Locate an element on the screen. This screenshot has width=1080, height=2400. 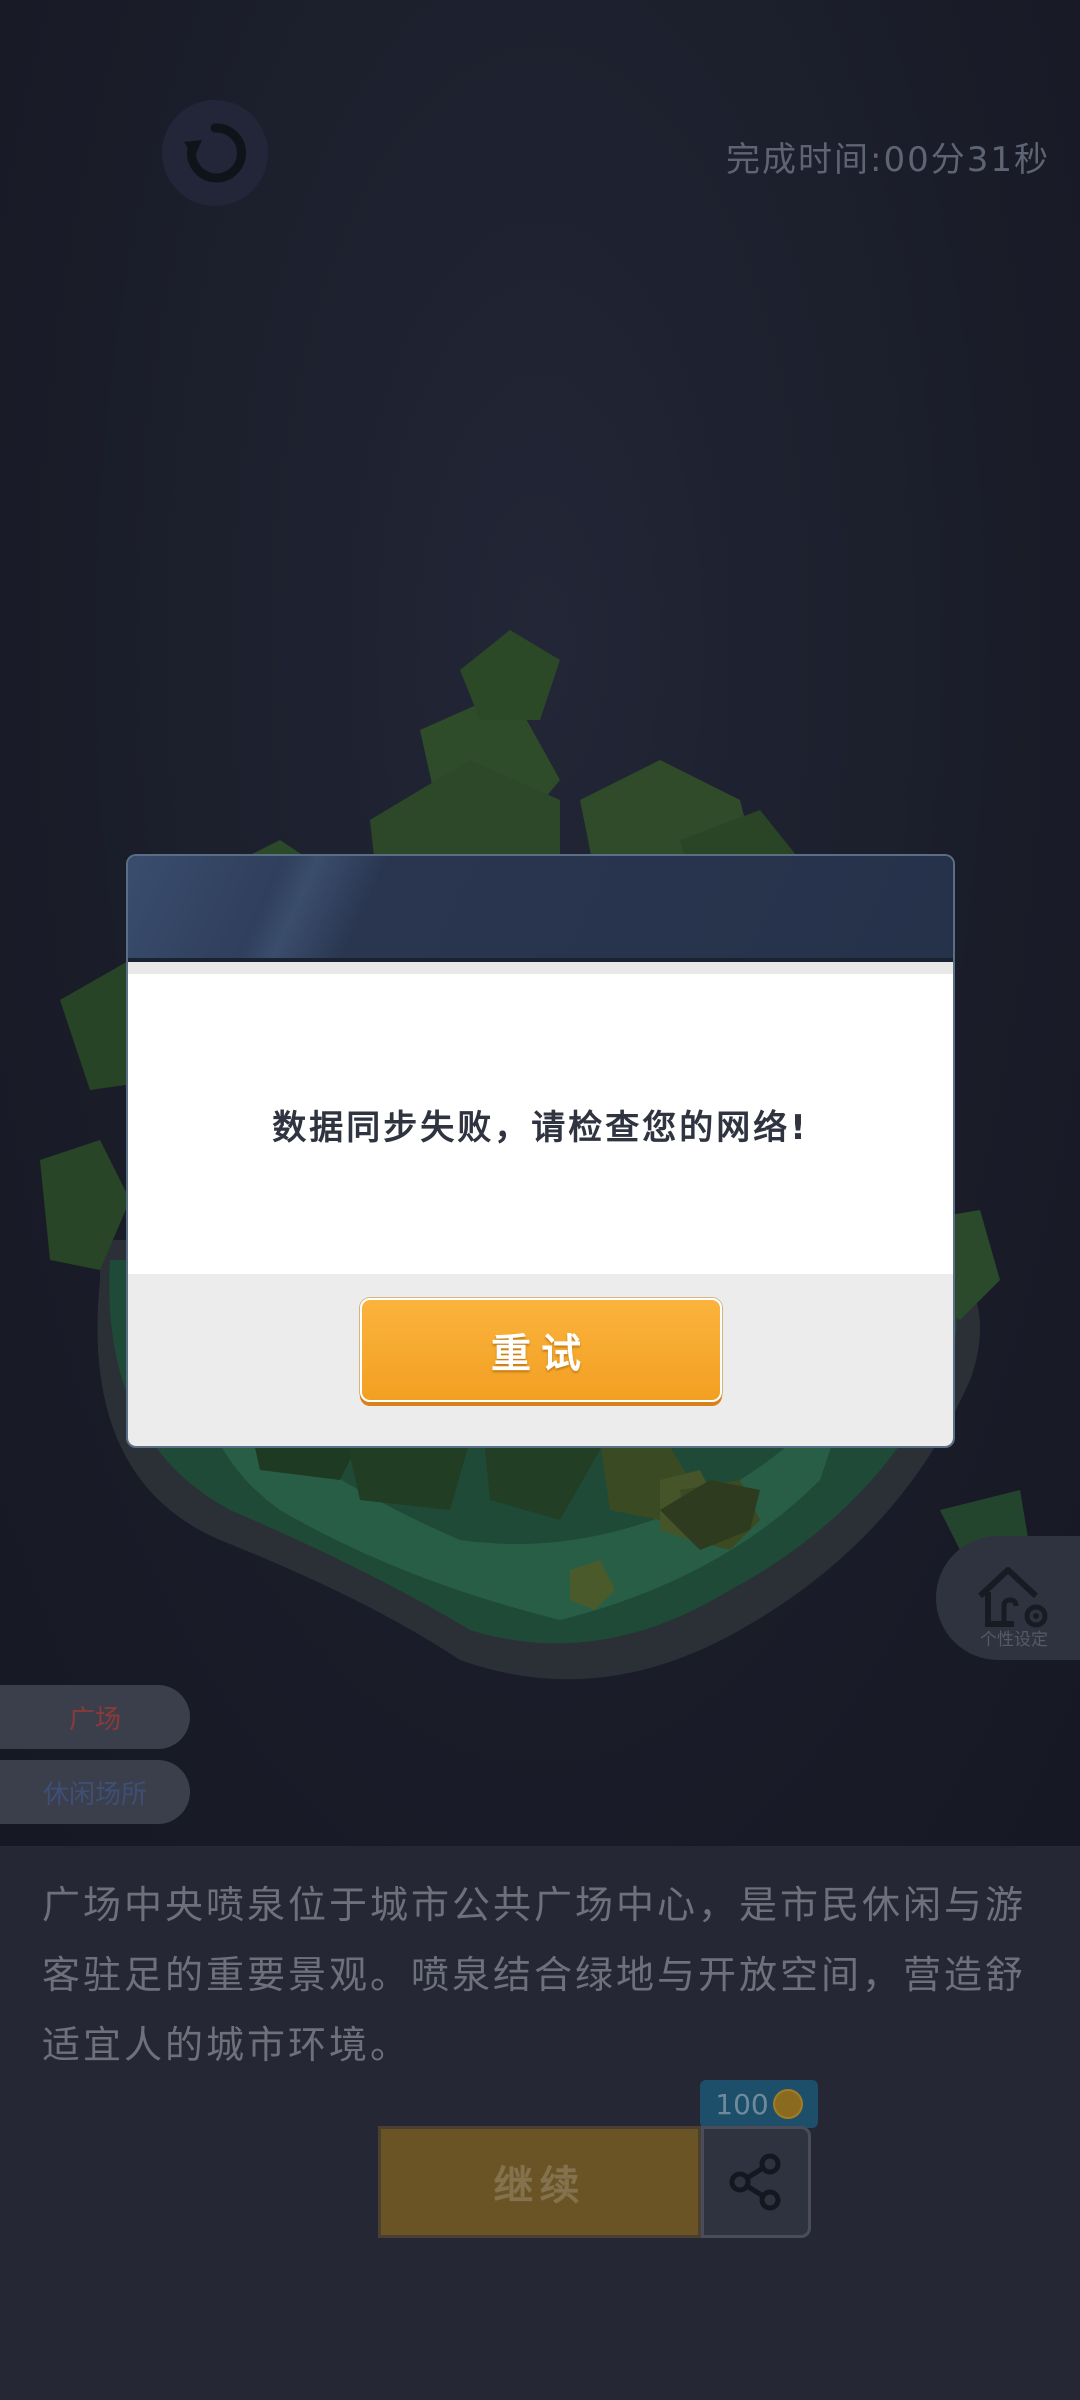
dialog-divider is located at coordinates (540, 968).